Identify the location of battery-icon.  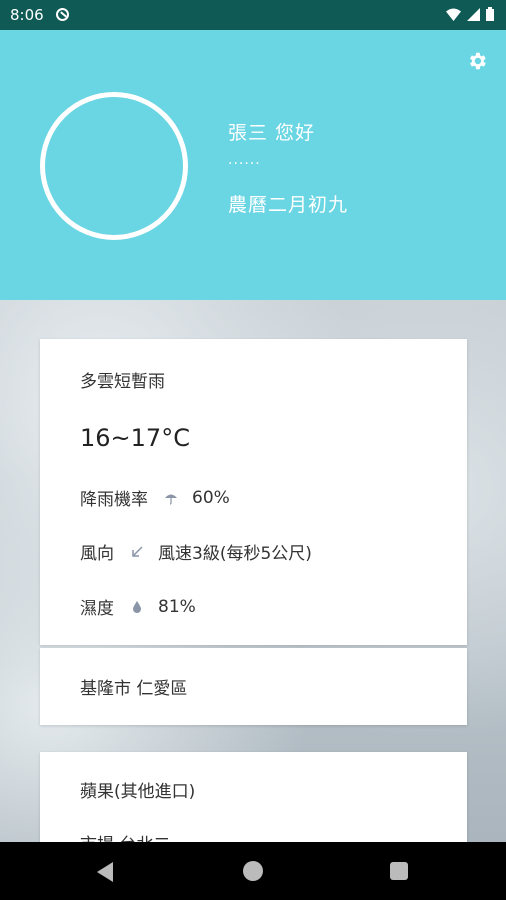
(490, 14).